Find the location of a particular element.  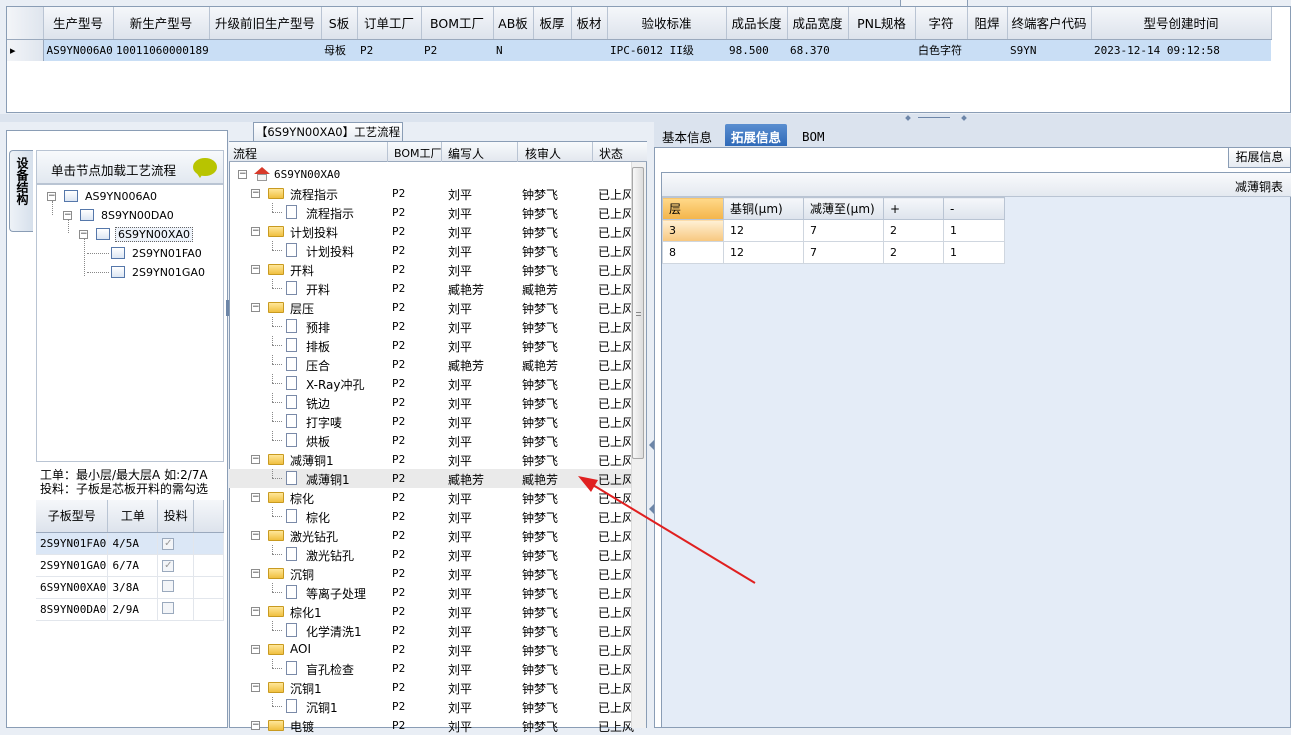

flow-row: 沉铜1 P2 刘平 钟梦飞 已上风 is located at coordinates (431, 706).